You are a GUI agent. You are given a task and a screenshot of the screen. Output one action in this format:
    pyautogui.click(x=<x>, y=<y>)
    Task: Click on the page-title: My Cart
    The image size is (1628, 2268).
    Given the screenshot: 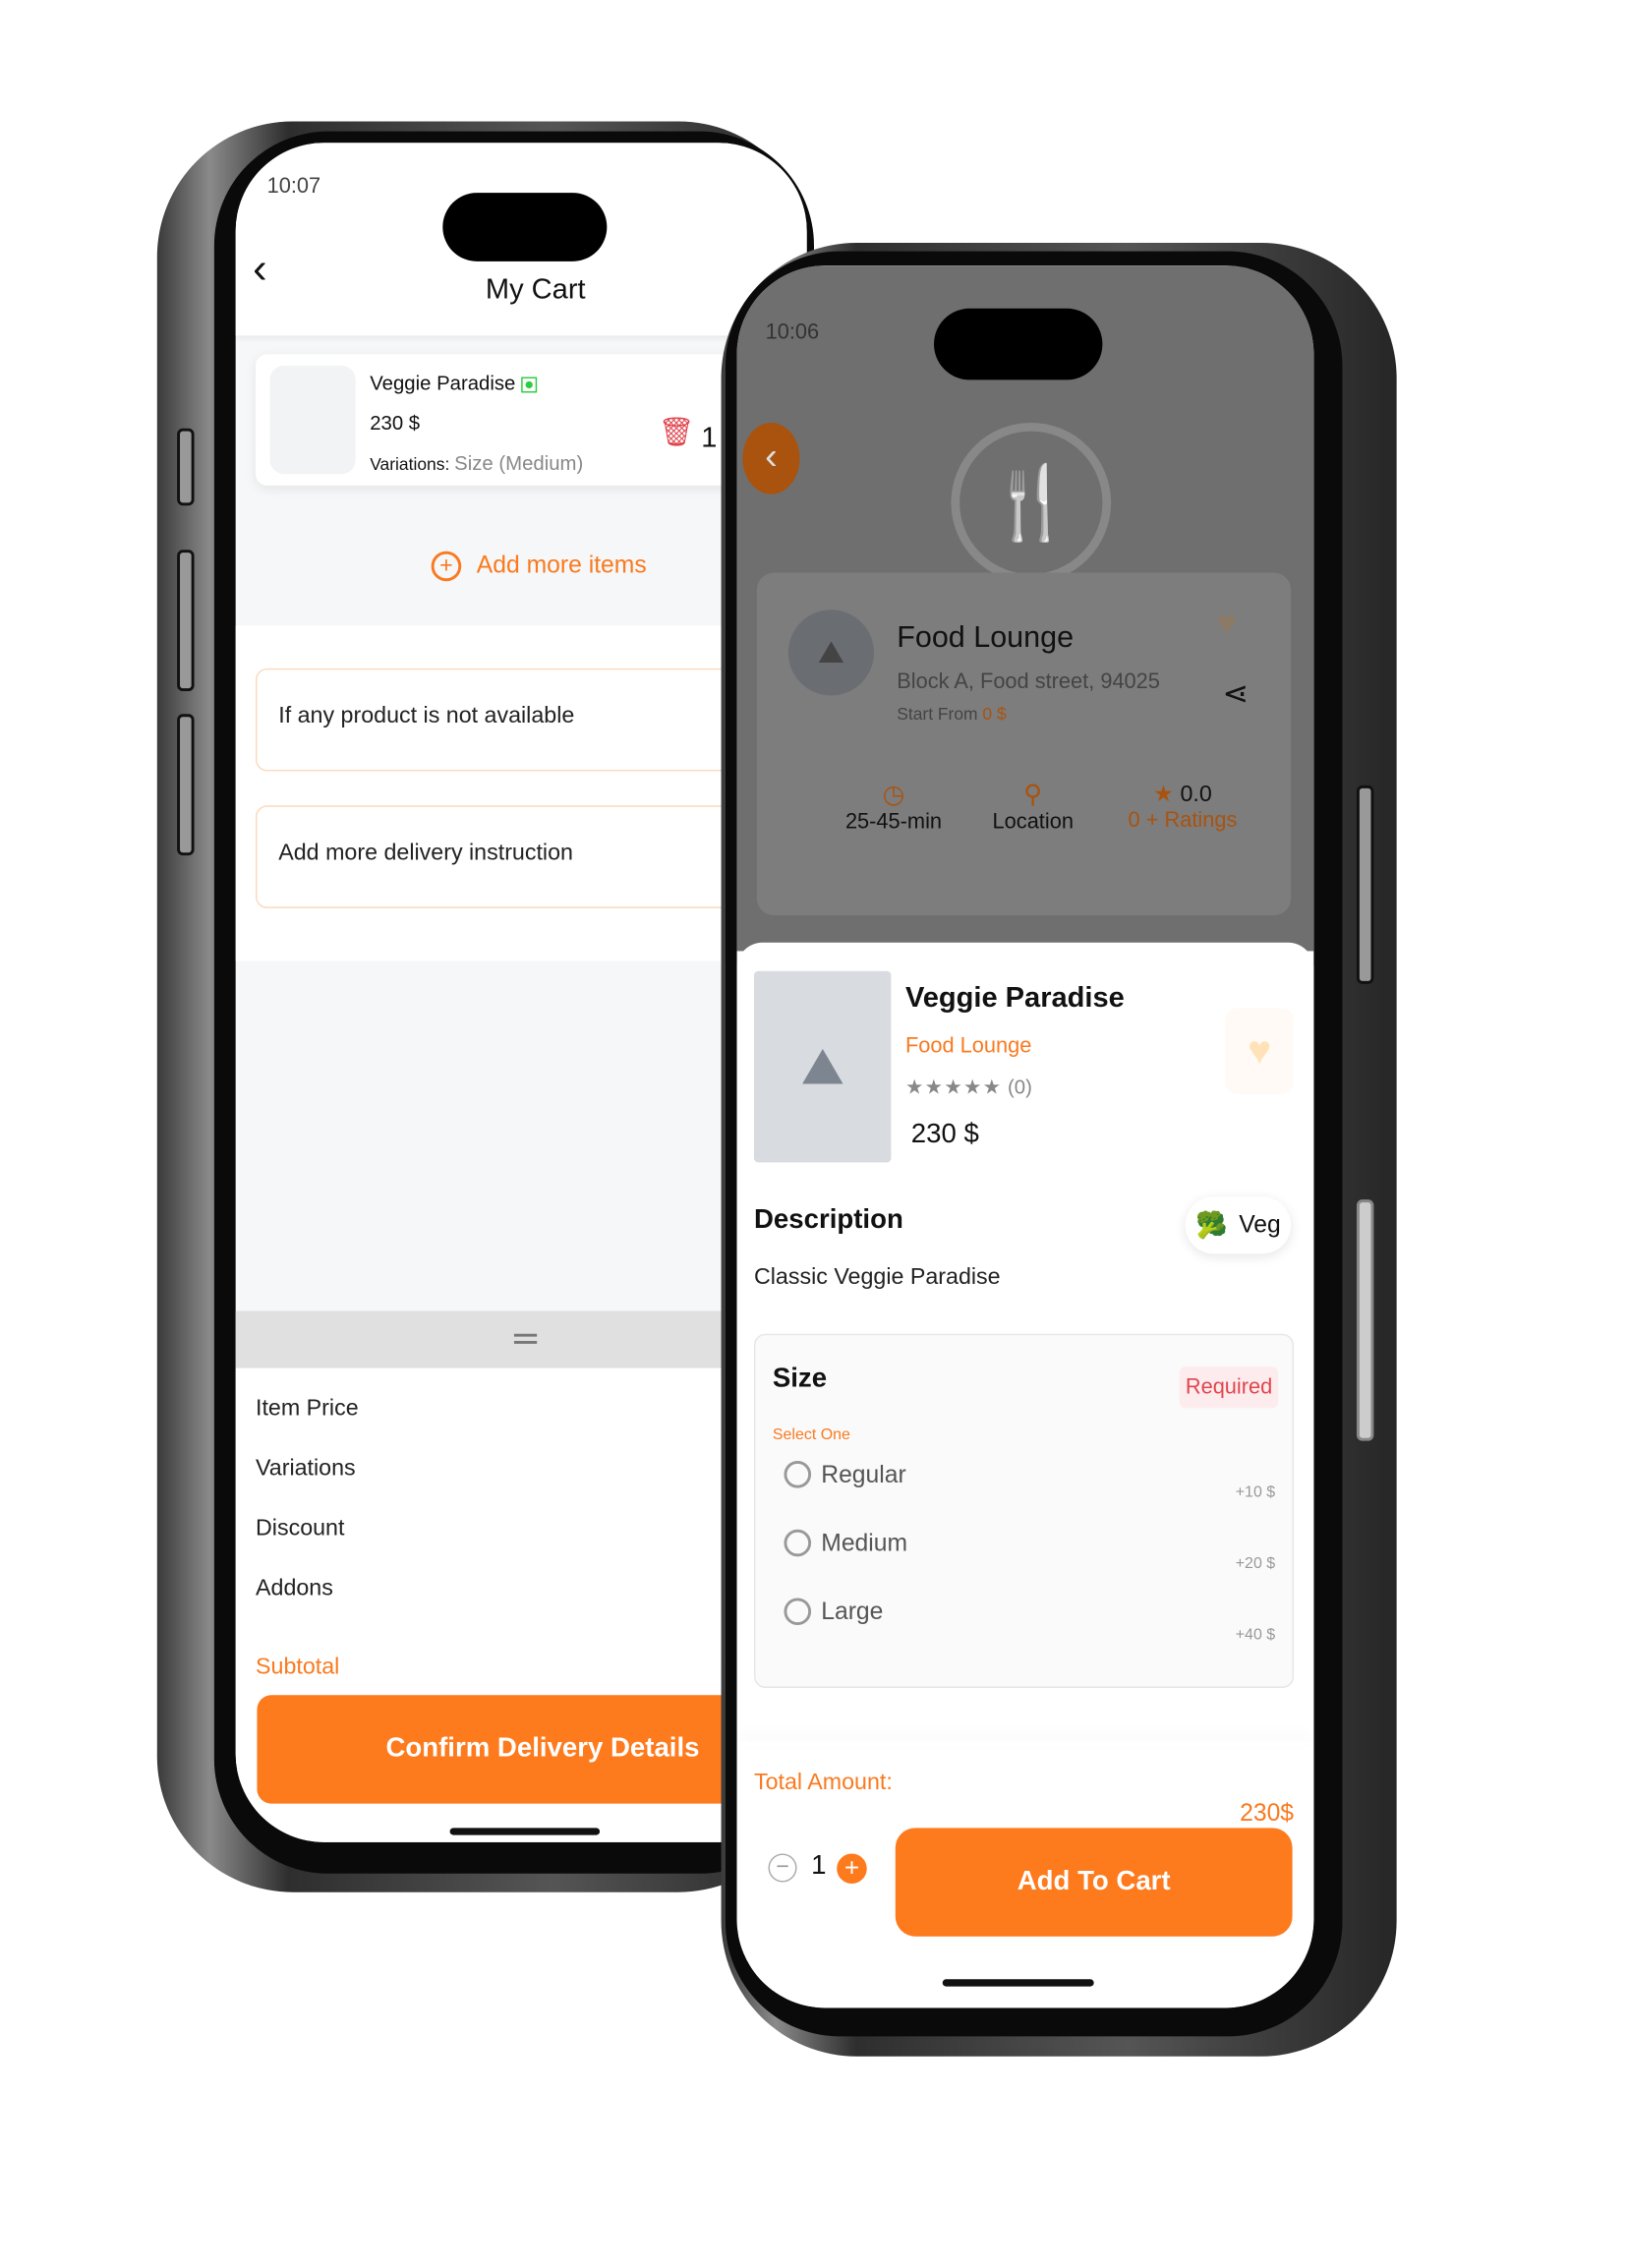 What is the action you would take?
    pyautogui.click(x=535, y=289)
    